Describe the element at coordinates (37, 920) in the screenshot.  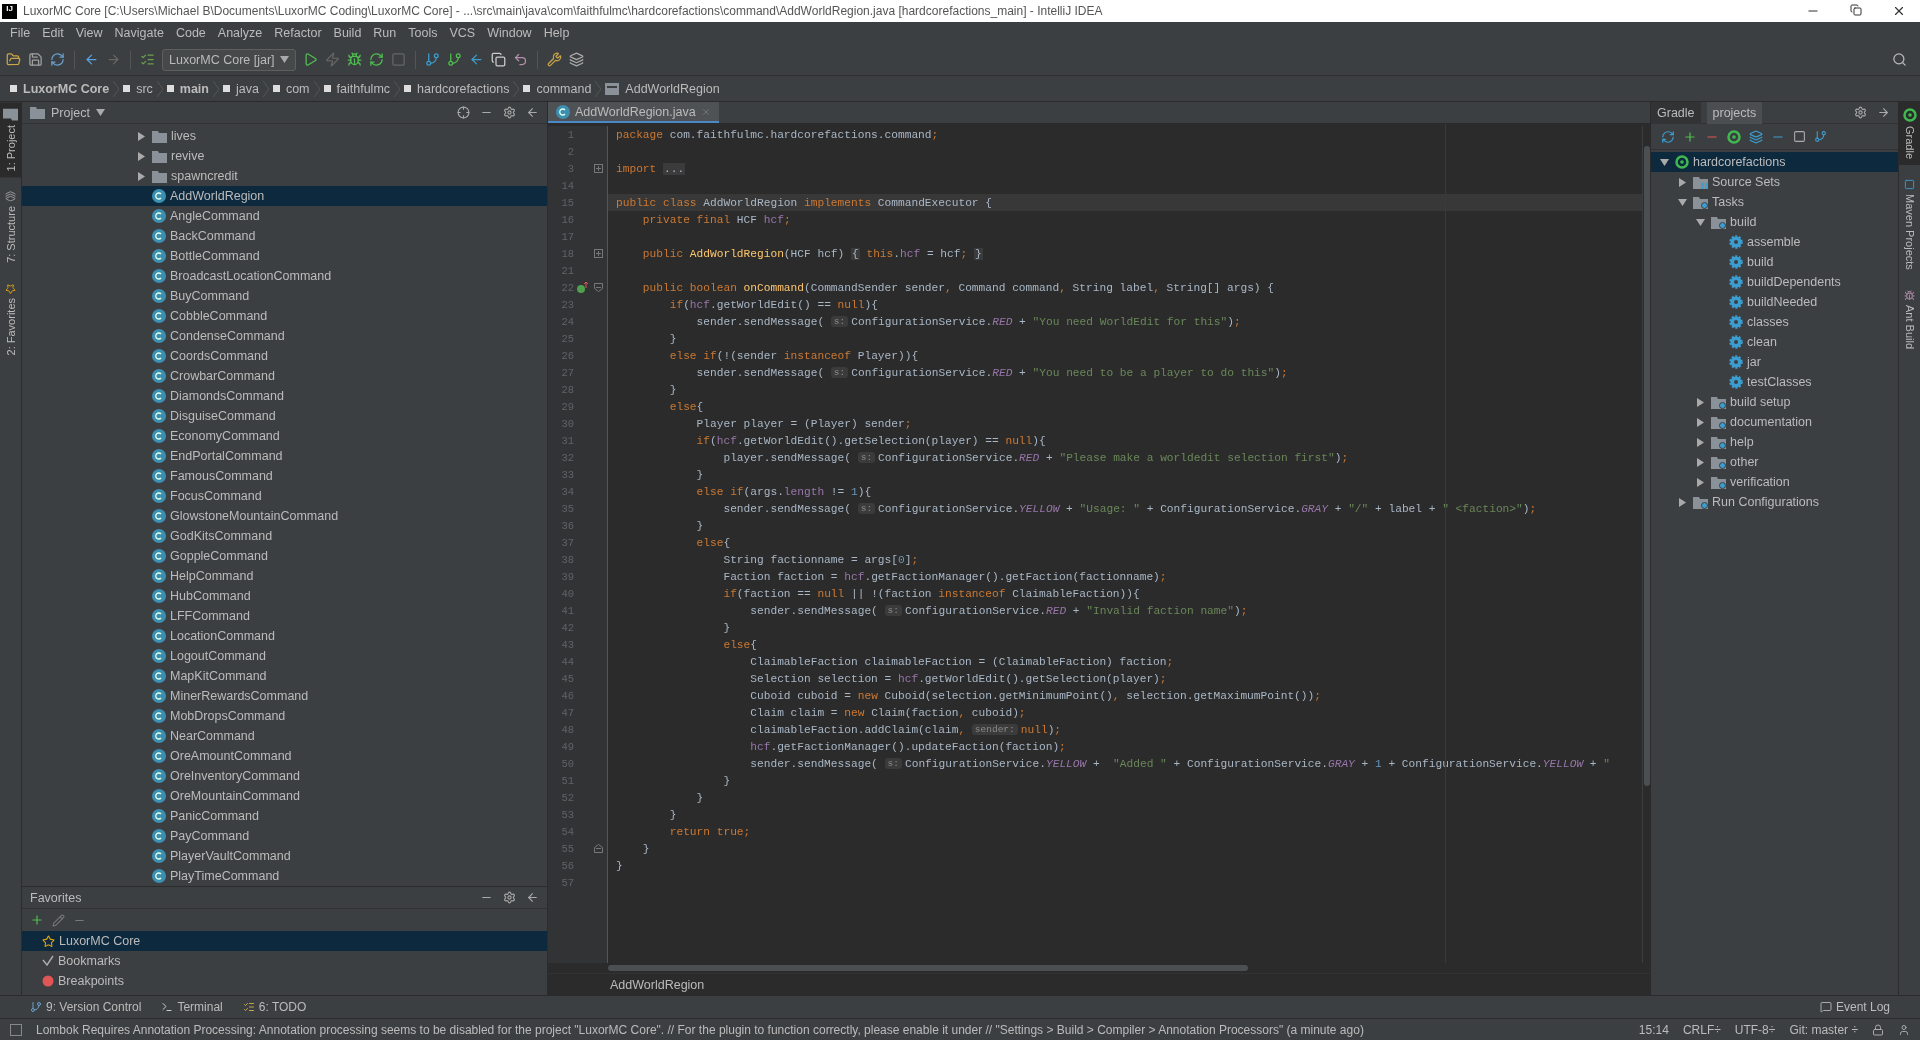
I see `add-icon` at that location.